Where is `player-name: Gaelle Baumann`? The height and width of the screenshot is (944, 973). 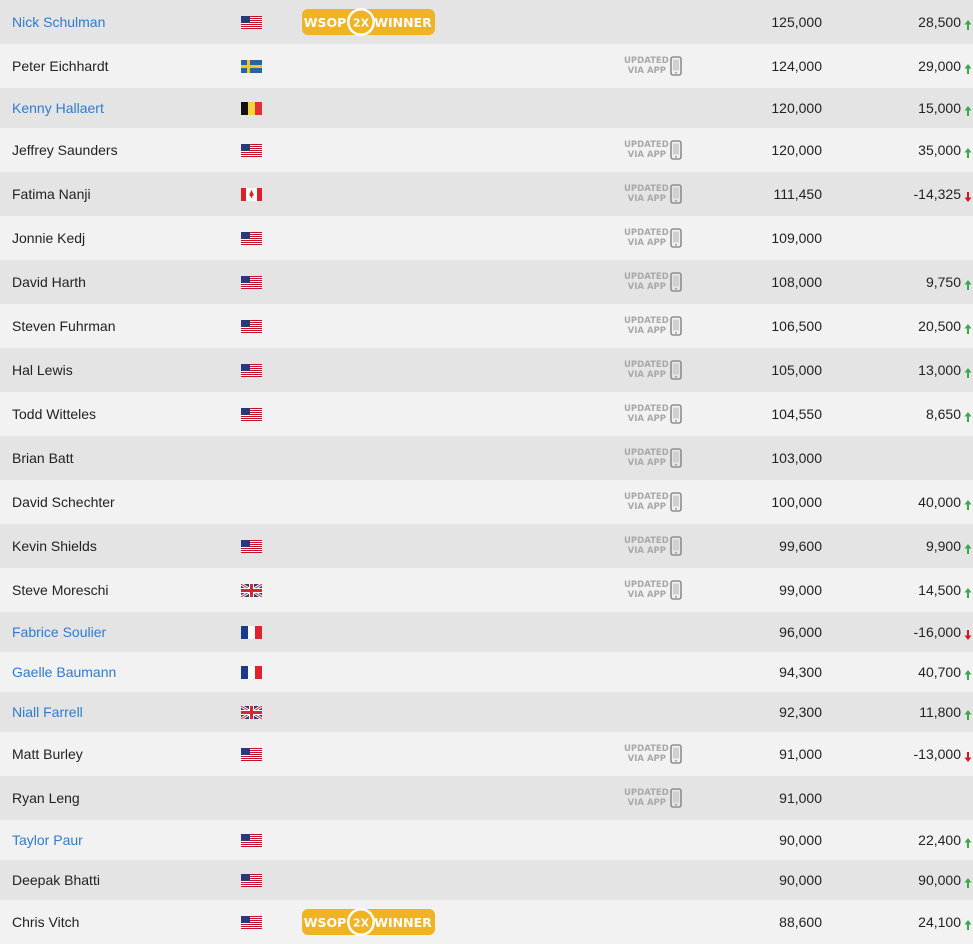
player-name: Gaelle Baumann is located at coordinates (64, 672).